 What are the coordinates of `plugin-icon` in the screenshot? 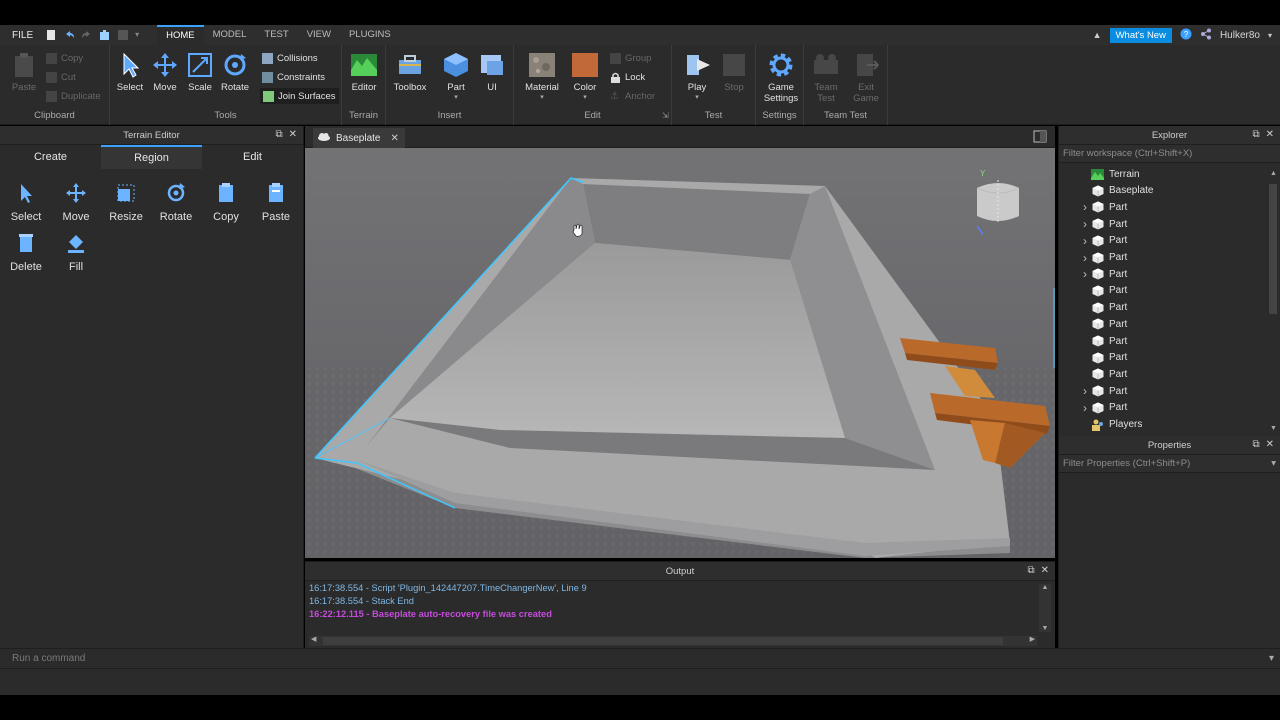 It's located at (105, 35).